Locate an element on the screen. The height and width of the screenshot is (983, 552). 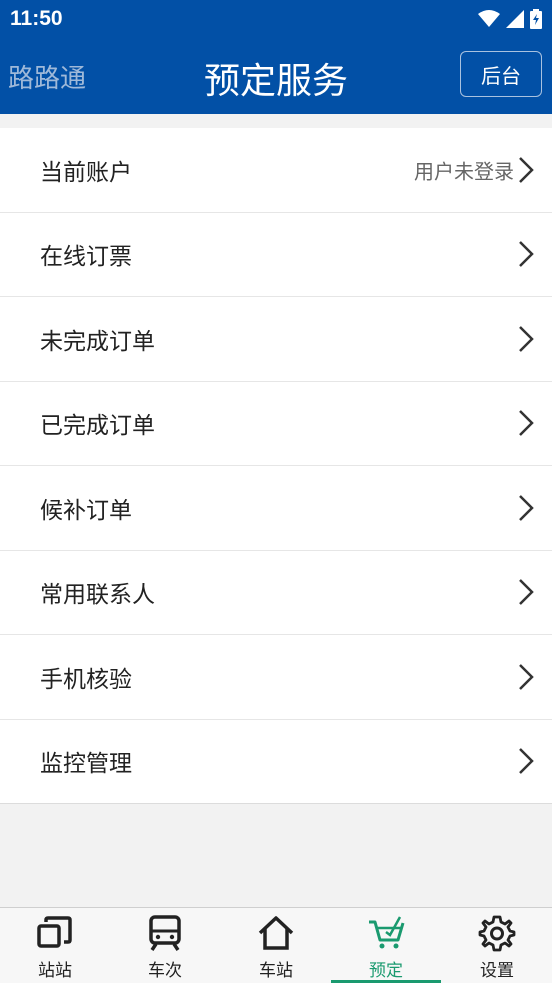
station-to-station-icon is located at coordinates (54, 932).